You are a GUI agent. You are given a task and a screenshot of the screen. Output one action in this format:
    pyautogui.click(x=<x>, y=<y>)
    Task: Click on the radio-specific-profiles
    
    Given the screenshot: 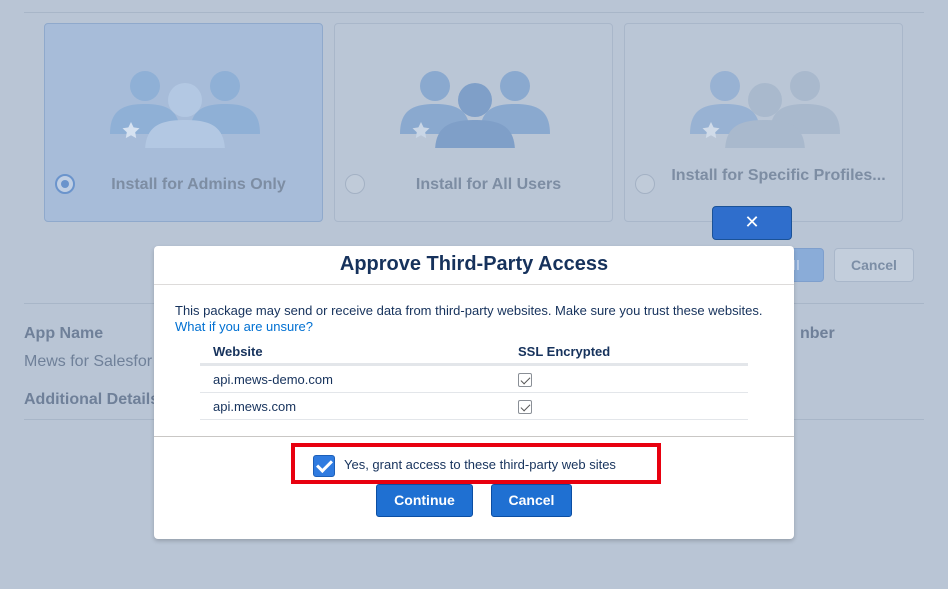 What is the action you would take?
    pyautogui.click(x=645, y=184)
    